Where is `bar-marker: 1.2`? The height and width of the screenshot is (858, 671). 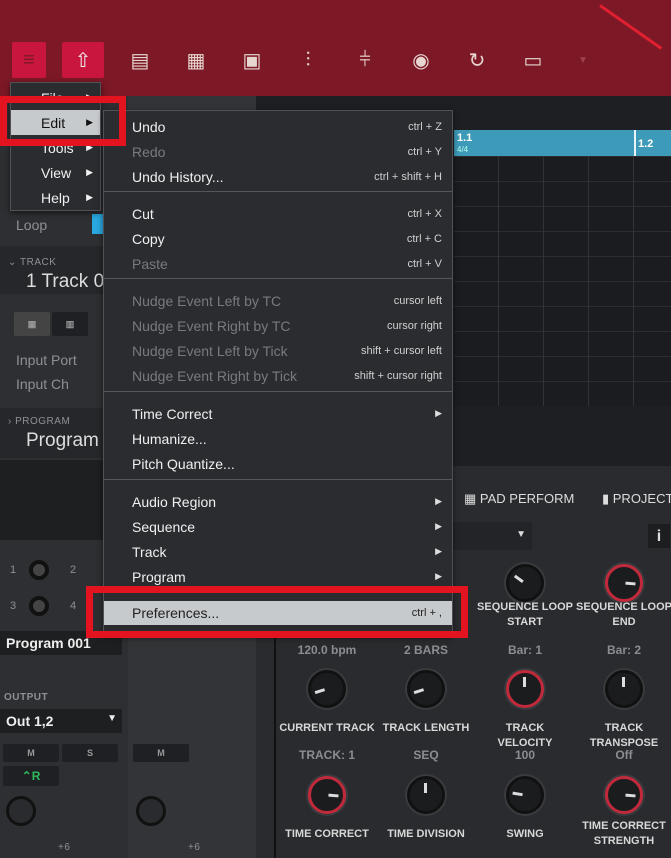 bar-marker: 1.2 is located at coordinates (646, 144).